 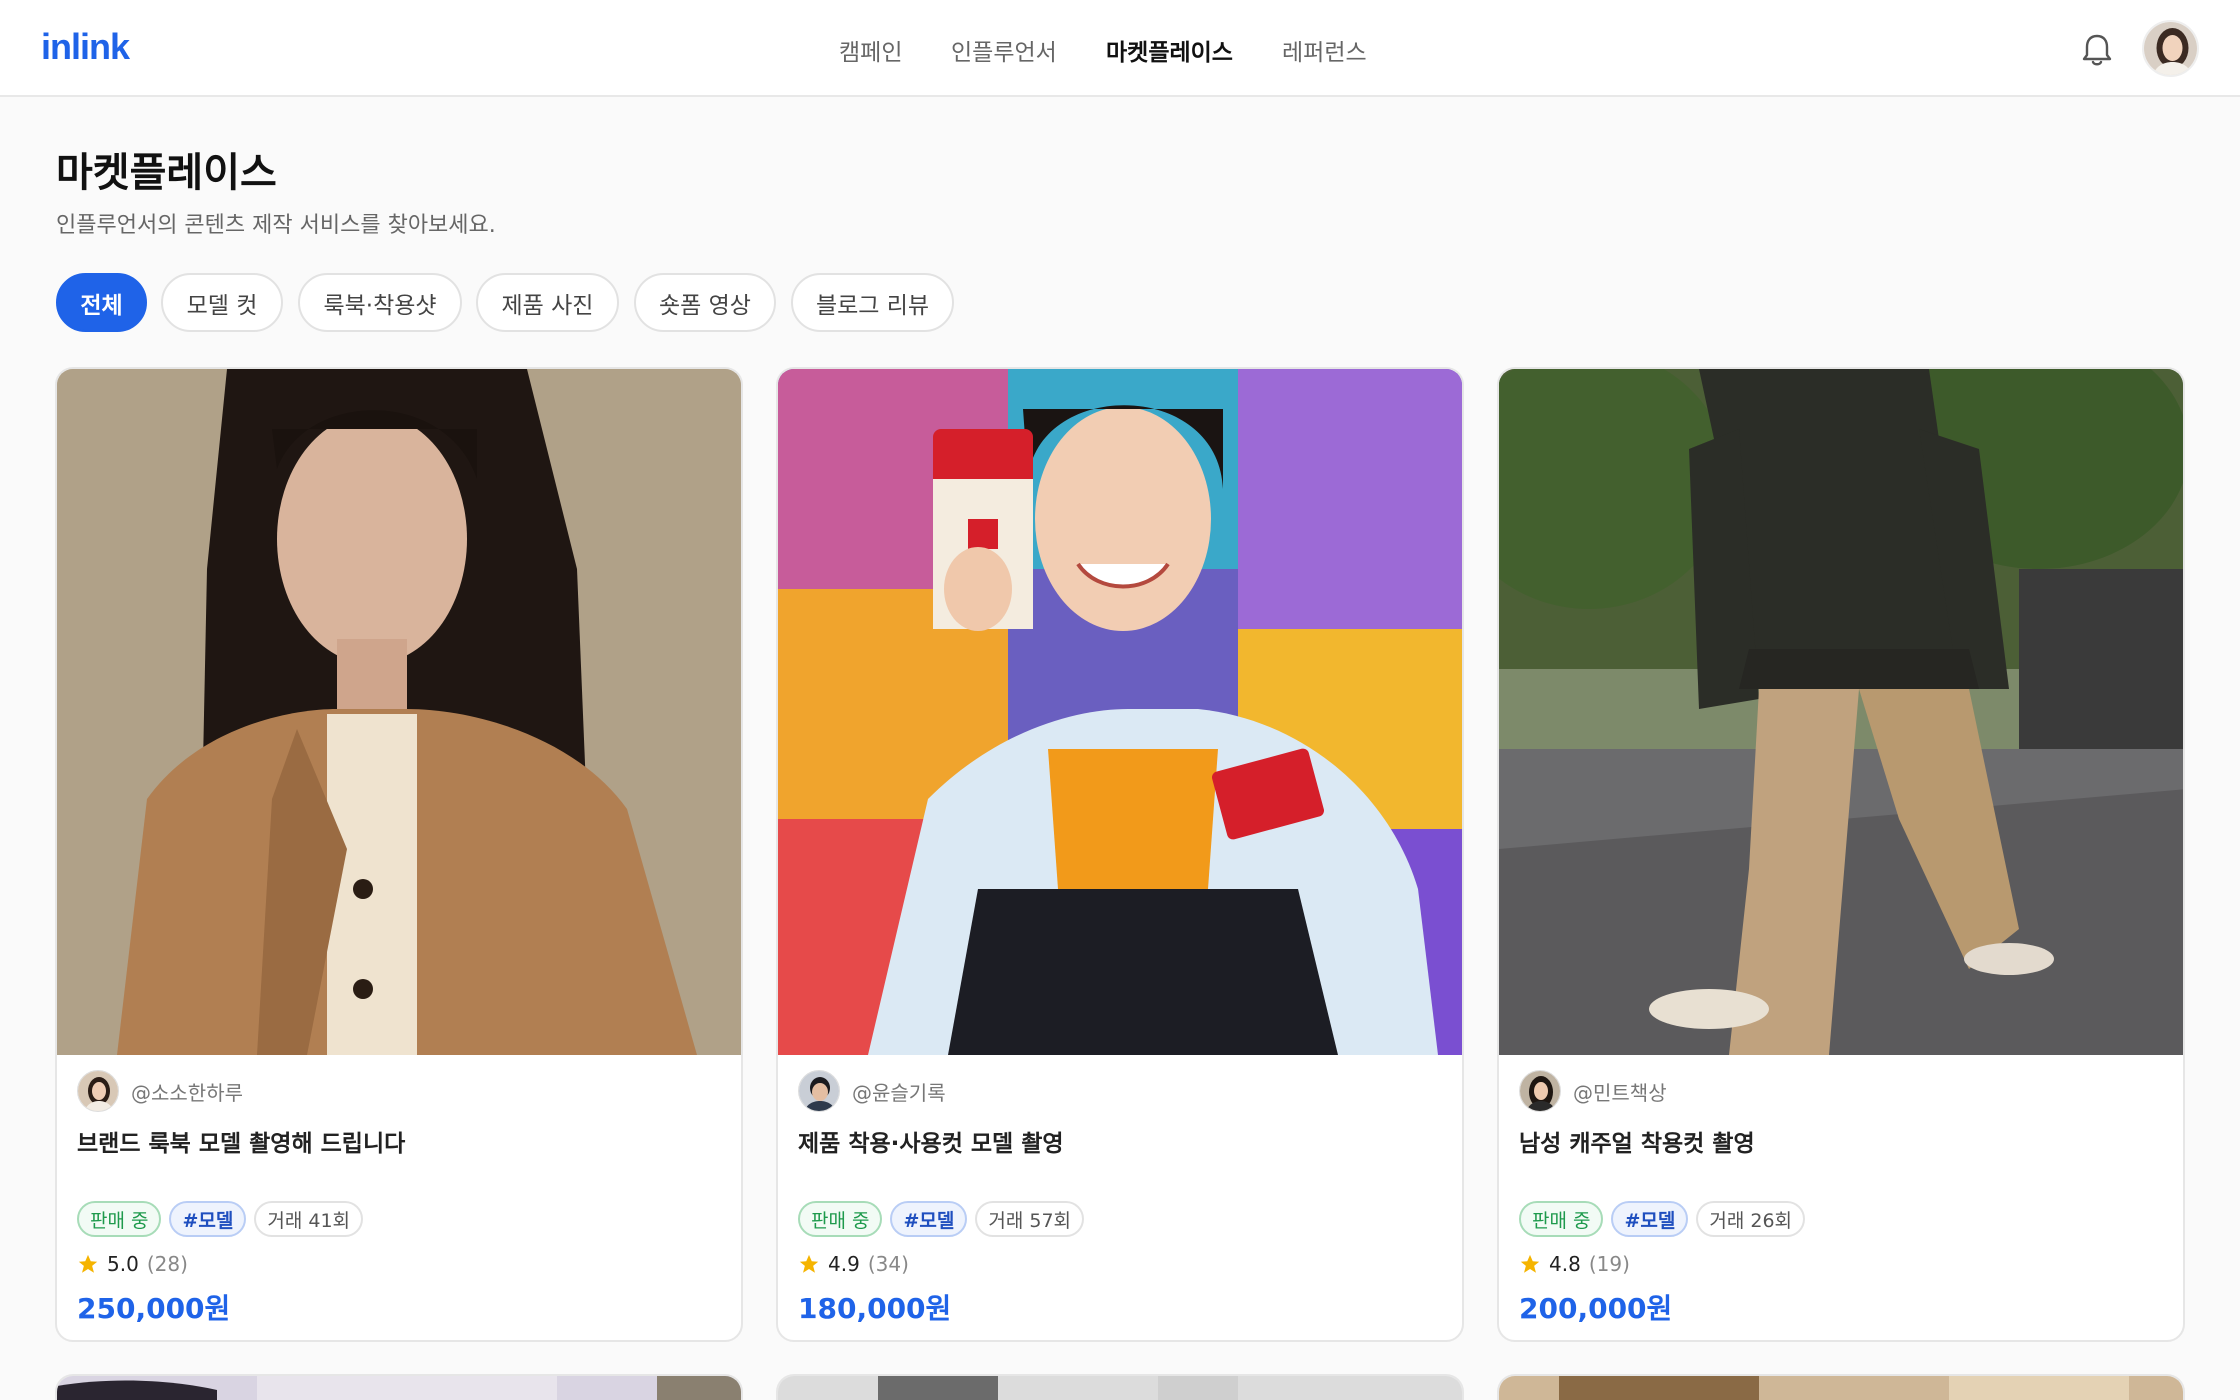 I want to click on rating-score: 5.0, so click(x=123, y=1264).